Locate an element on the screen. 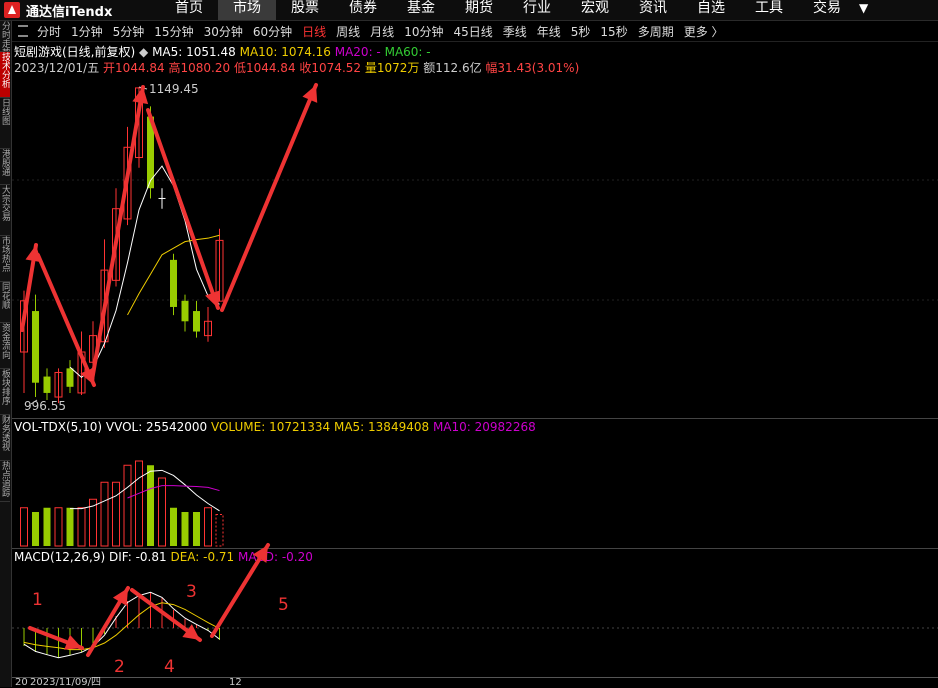 This screenshot has width=938, height=688. arrow-head-icon is located at coordinates (140, 96).